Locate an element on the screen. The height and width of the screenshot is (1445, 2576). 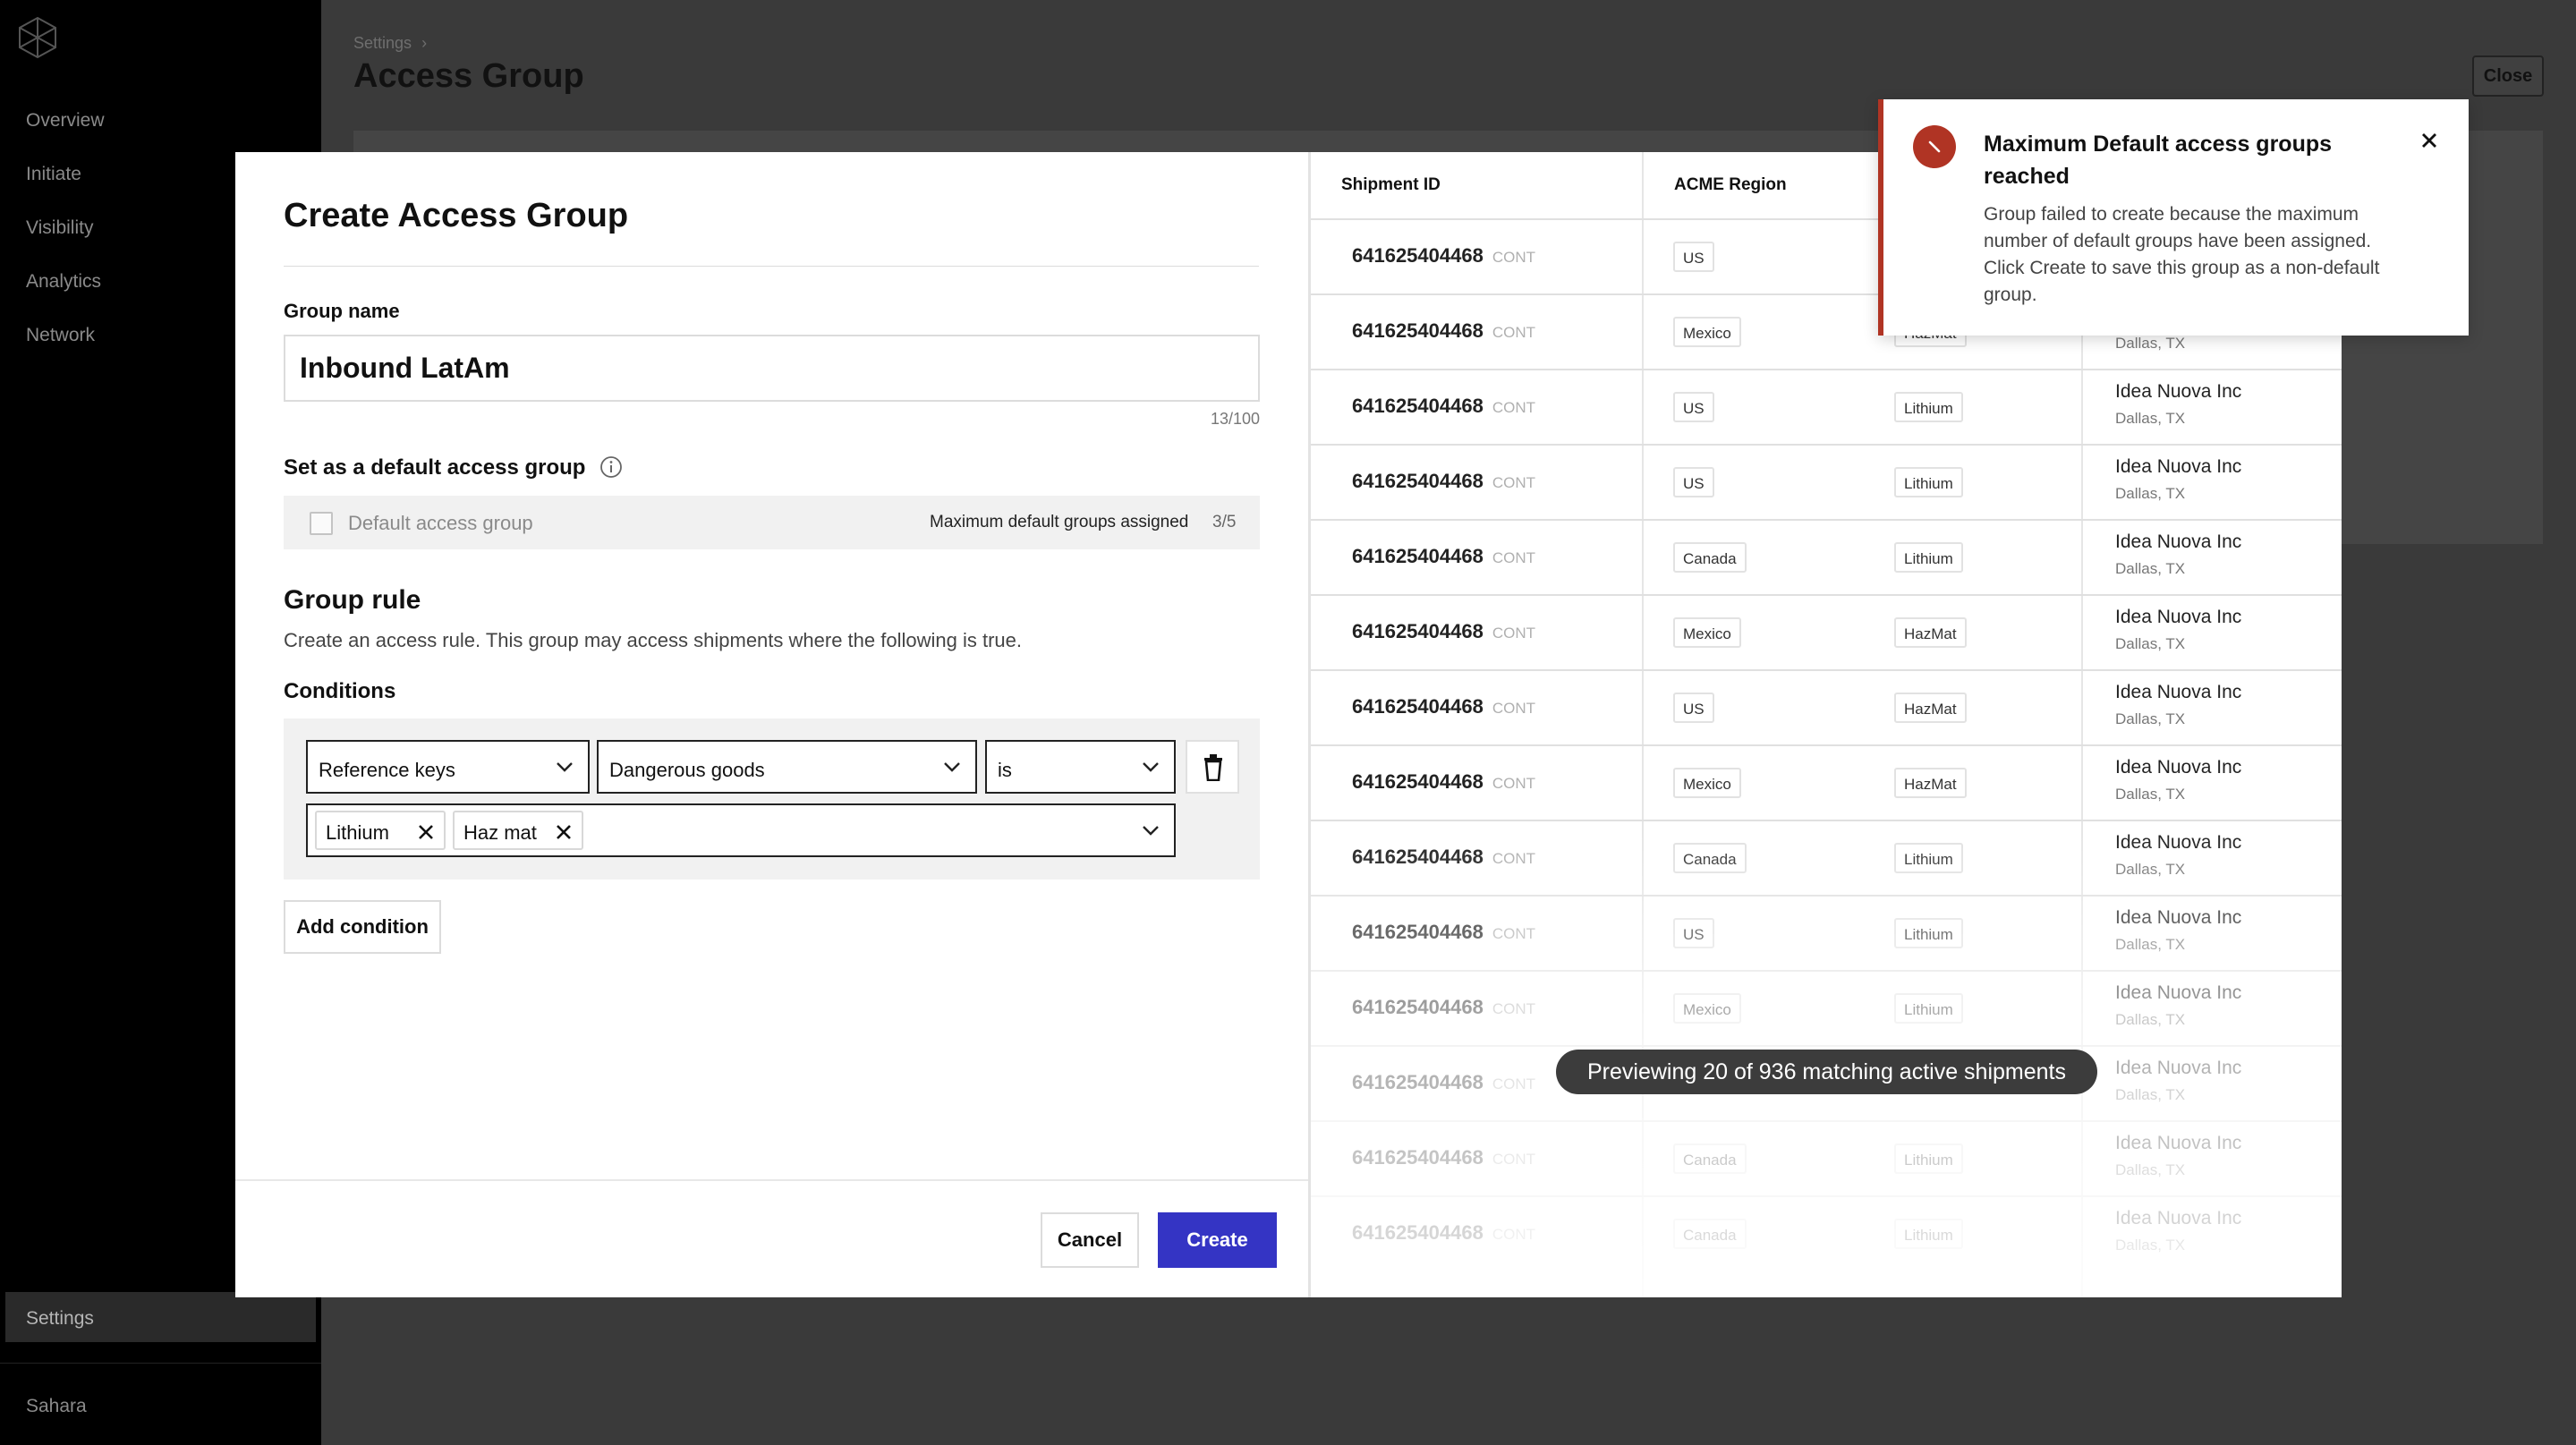
sidebar-item-visibility: Visibility is located at coordinates (59, 228).